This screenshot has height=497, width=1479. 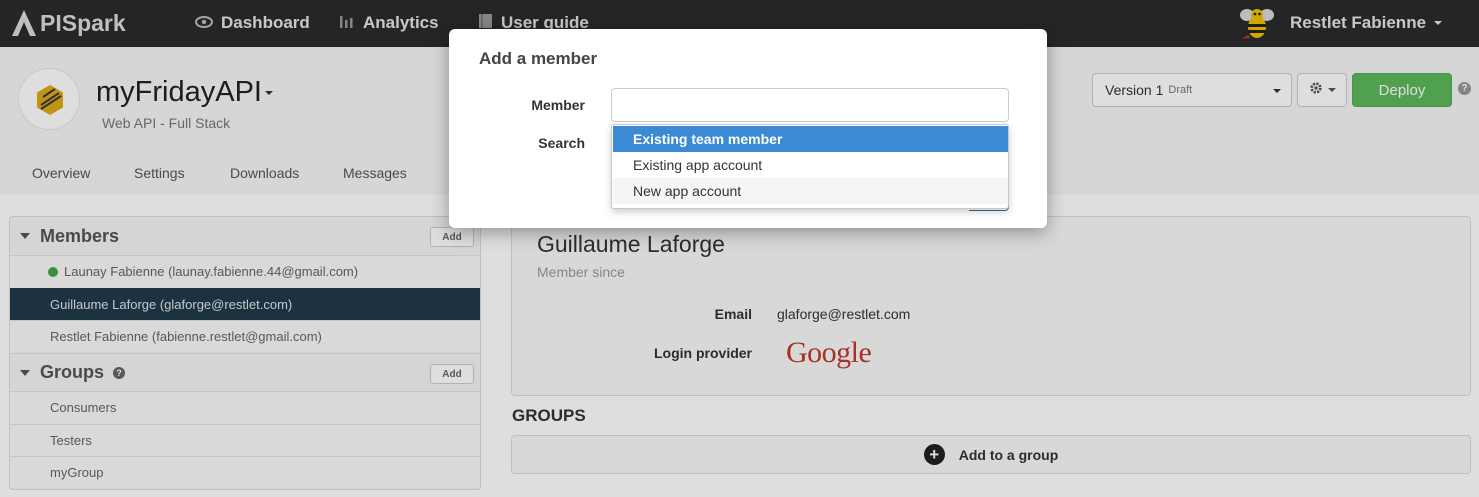 What do you see at coordinates (558, 105) in the screenshot?
I see `member-field-label: Member` at bounding box center [558, 105].